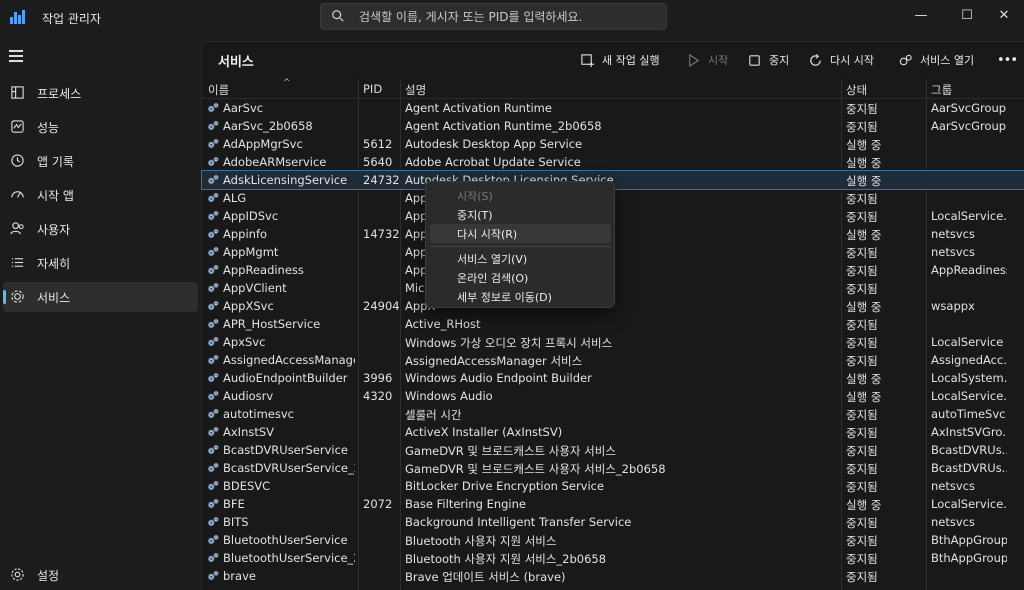 This screenshot has width=1024, height=590. I want to click on new-task-button: 새 작업 실행, so click(620, 60).